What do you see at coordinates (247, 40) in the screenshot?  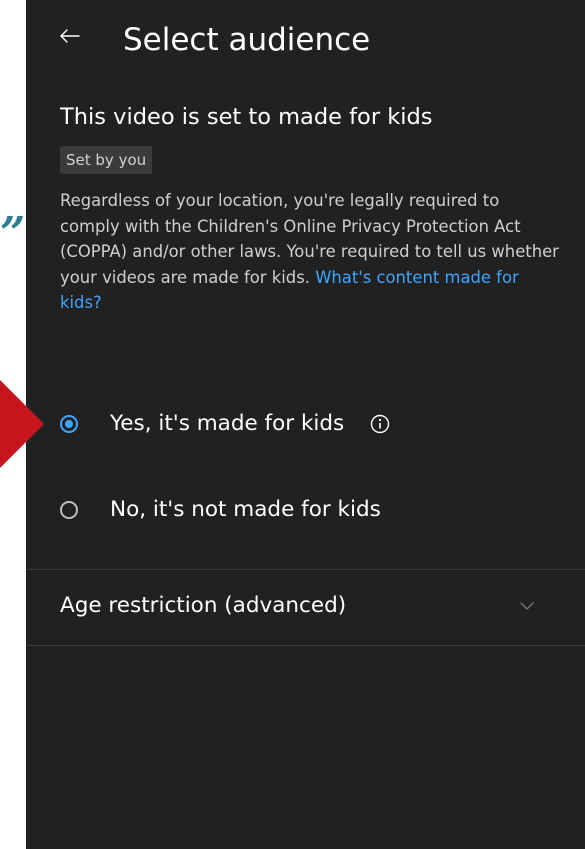 I see `page-title: Select audience` at bounding box center [247, 40].